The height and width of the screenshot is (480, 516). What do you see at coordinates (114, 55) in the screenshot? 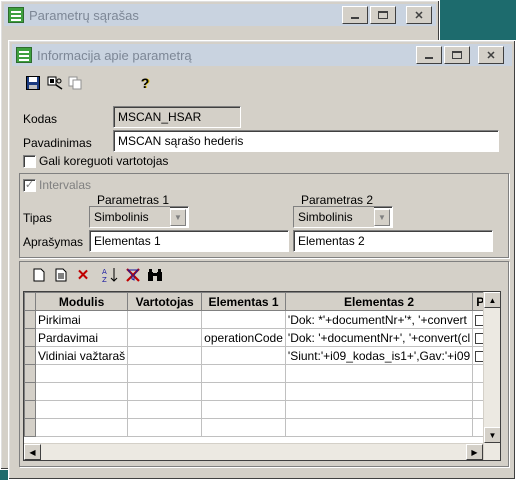
I see `window-title: Informacija apie parametrą` at bounding box center [114, 55].